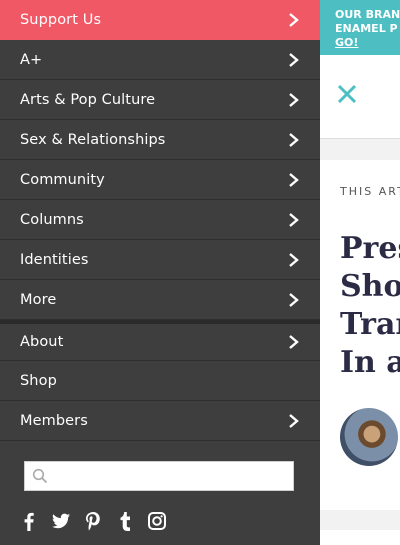 The height and width of the screenshot is (545, 400). What do you see at coordinates (31, 59) in the screenshot?
I see `menu-item-label: A+` at bounding box center [31, 59].